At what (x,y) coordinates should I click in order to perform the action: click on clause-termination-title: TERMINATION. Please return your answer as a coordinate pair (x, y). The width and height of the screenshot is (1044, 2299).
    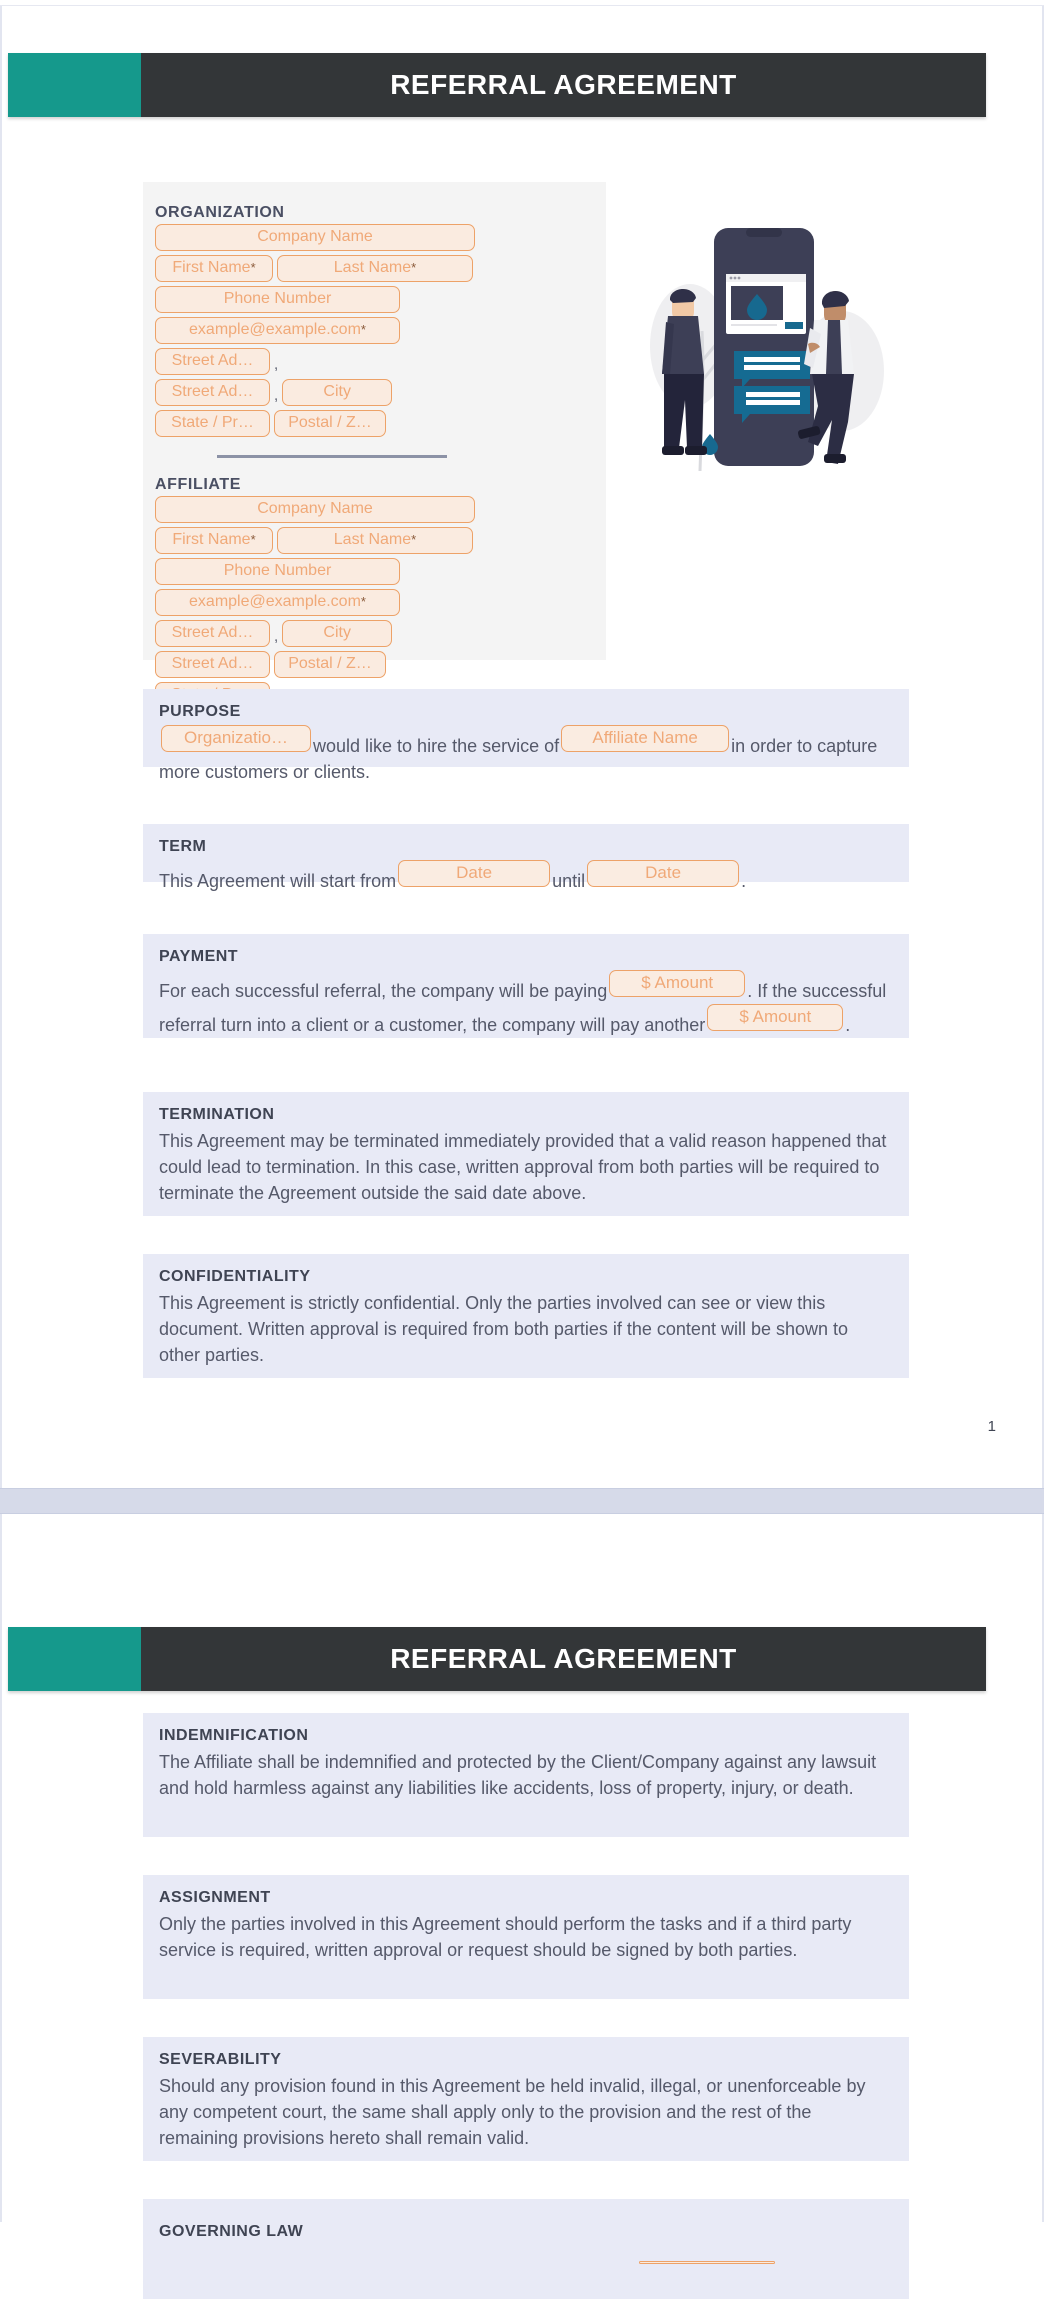
    Looking at the image, I should click on (217, 1114).